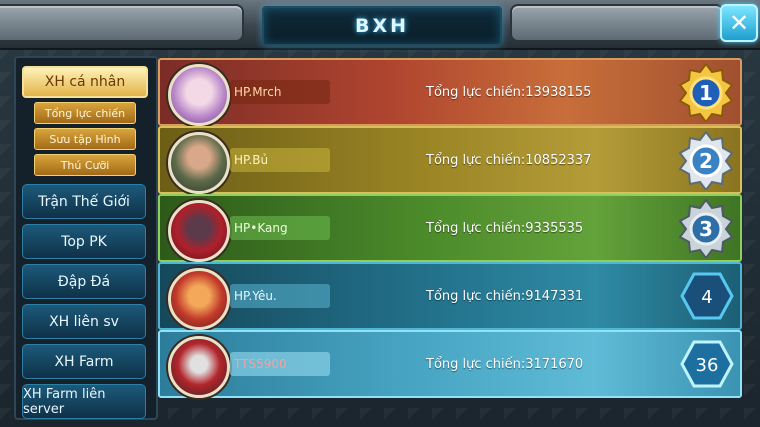 This screenshot has height=427, width=760. I want to click on rank-number: 36, so click(707, 365).